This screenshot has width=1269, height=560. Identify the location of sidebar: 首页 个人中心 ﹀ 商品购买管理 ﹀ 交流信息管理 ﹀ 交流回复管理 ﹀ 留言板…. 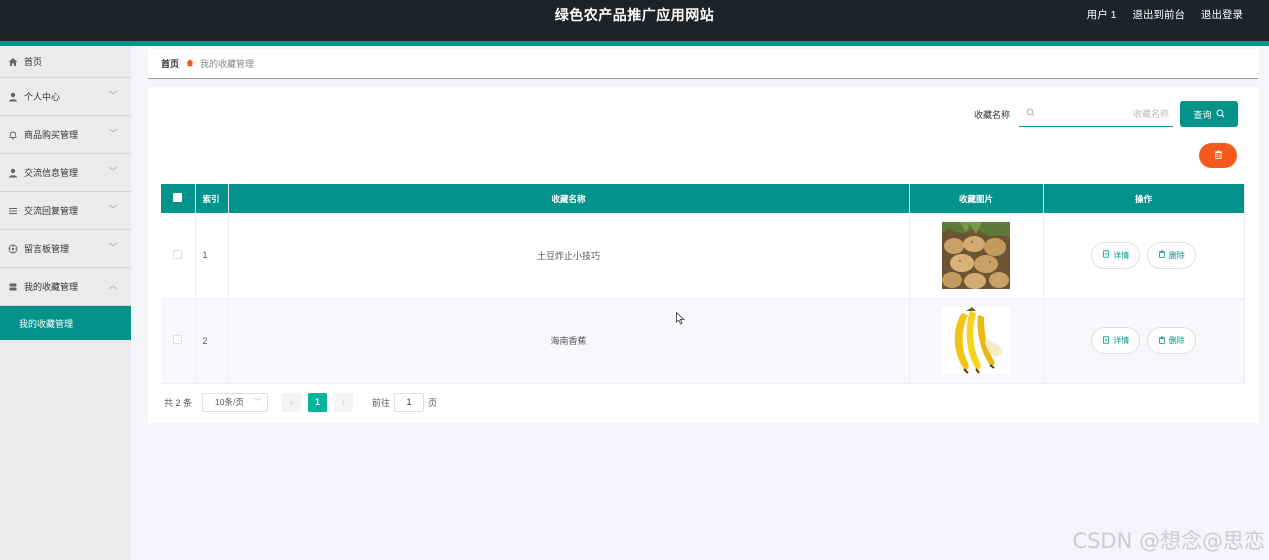
(65, 303).